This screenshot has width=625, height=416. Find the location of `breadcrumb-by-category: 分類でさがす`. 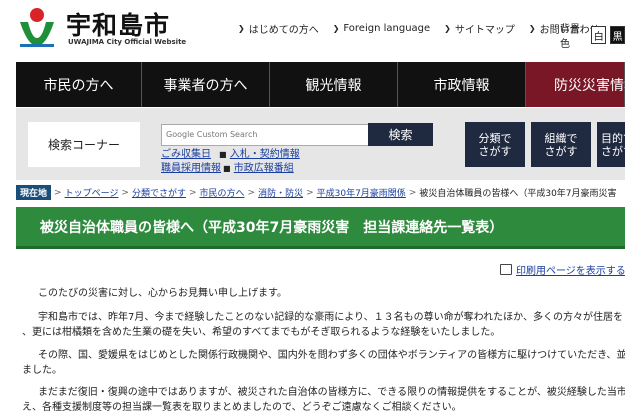

breadcrumb-by-category: 分類でさがす is located at coordinates (159, 192).